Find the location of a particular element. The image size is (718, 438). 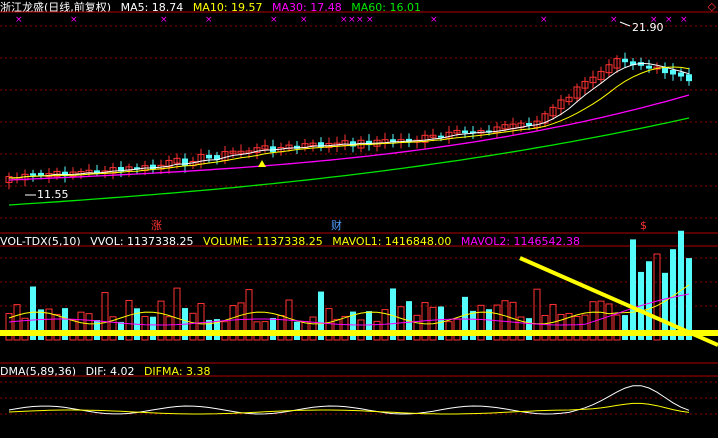

low-price-label: 11.55 is located at coordinates (53, 194).